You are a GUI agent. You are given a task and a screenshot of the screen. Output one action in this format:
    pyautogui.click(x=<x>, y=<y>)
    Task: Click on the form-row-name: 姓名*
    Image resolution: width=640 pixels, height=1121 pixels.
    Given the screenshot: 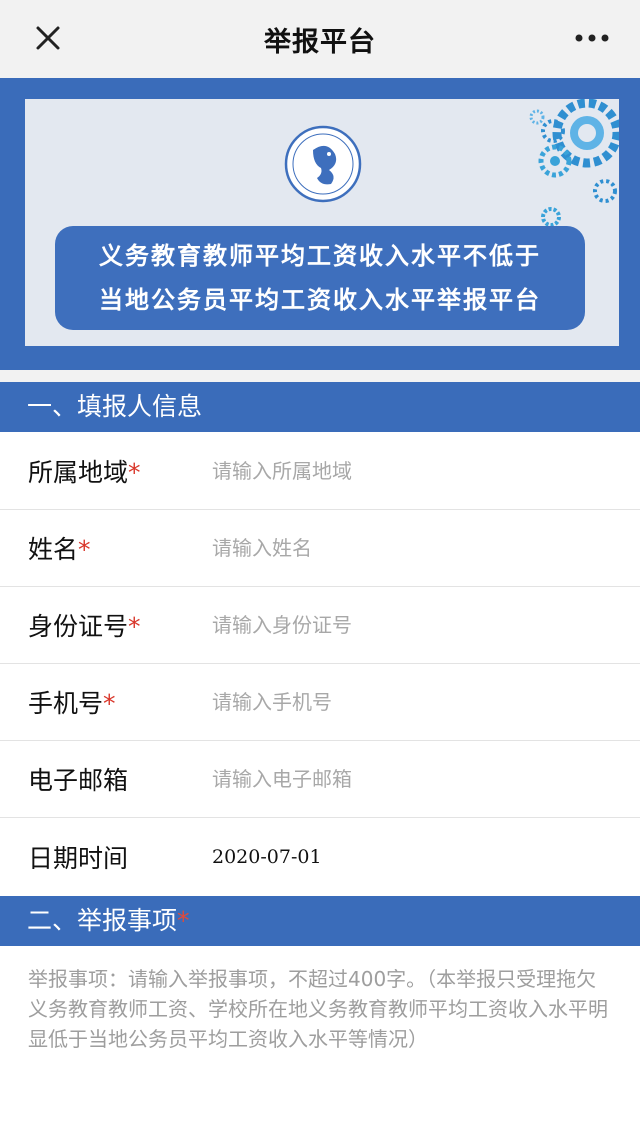 What is the action you would take?
    pyautogui.click(x=320, y=548)
    